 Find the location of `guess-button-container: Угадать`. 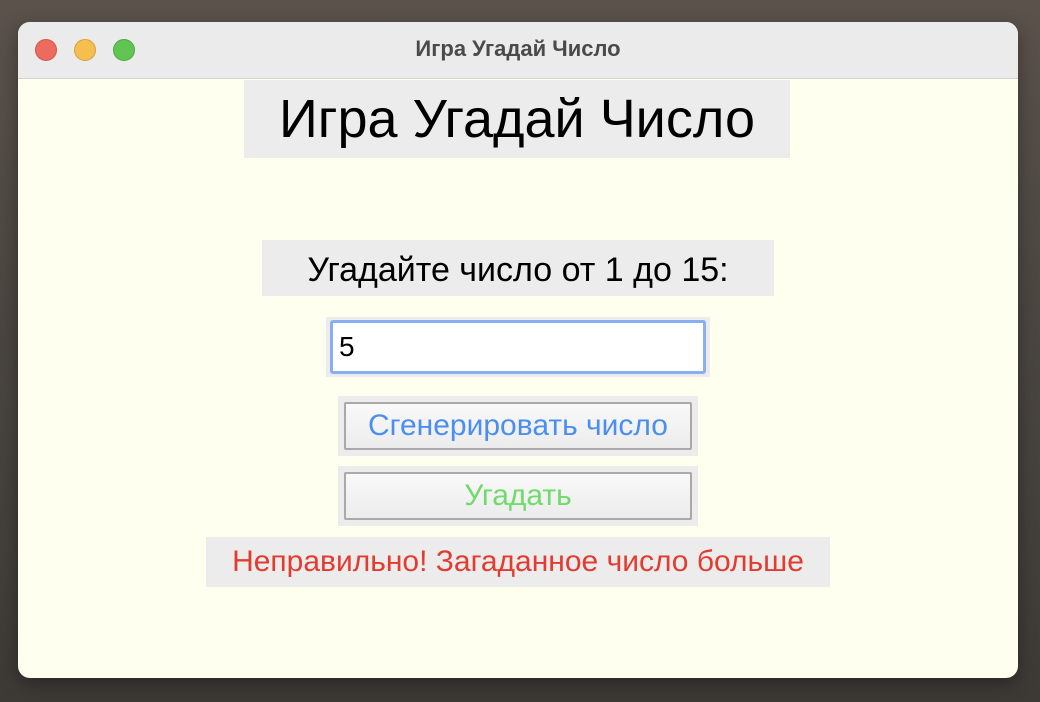

guess-button-container: Угадать is located at coordinates (518, 496).